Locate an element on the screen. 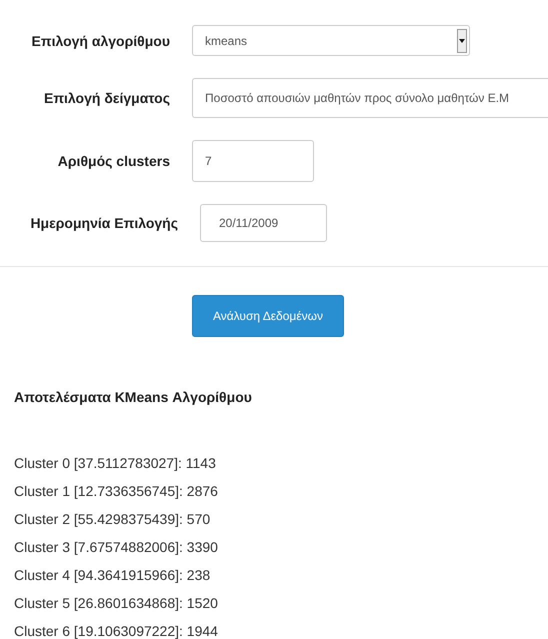 The width and height of the screenshot is (548, 639). input-field: 20/11/2009 is located at coordinates (263, 223).